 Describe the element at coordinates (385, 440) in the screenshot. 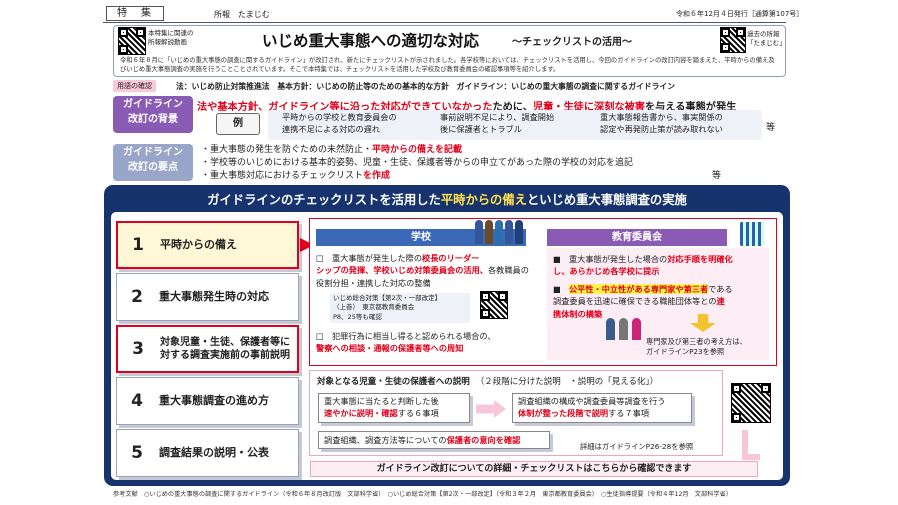

I see `explain-c1: 調査組織、調査方法等についての` at that location.